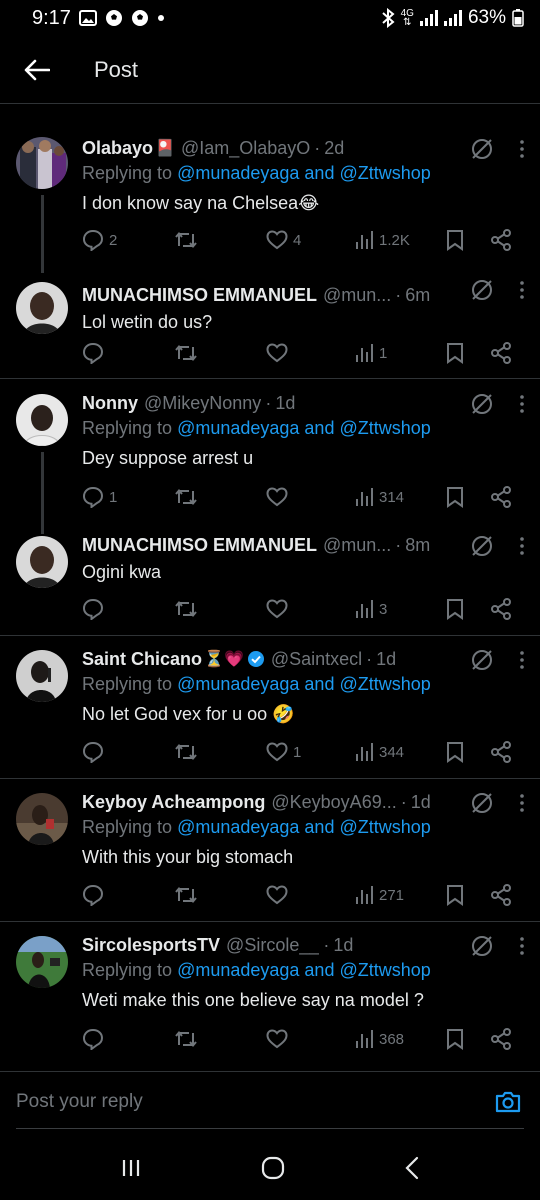  Describe the element at coordinates (370, 609) in the screenshot. I see `views-button: 3` at that location.